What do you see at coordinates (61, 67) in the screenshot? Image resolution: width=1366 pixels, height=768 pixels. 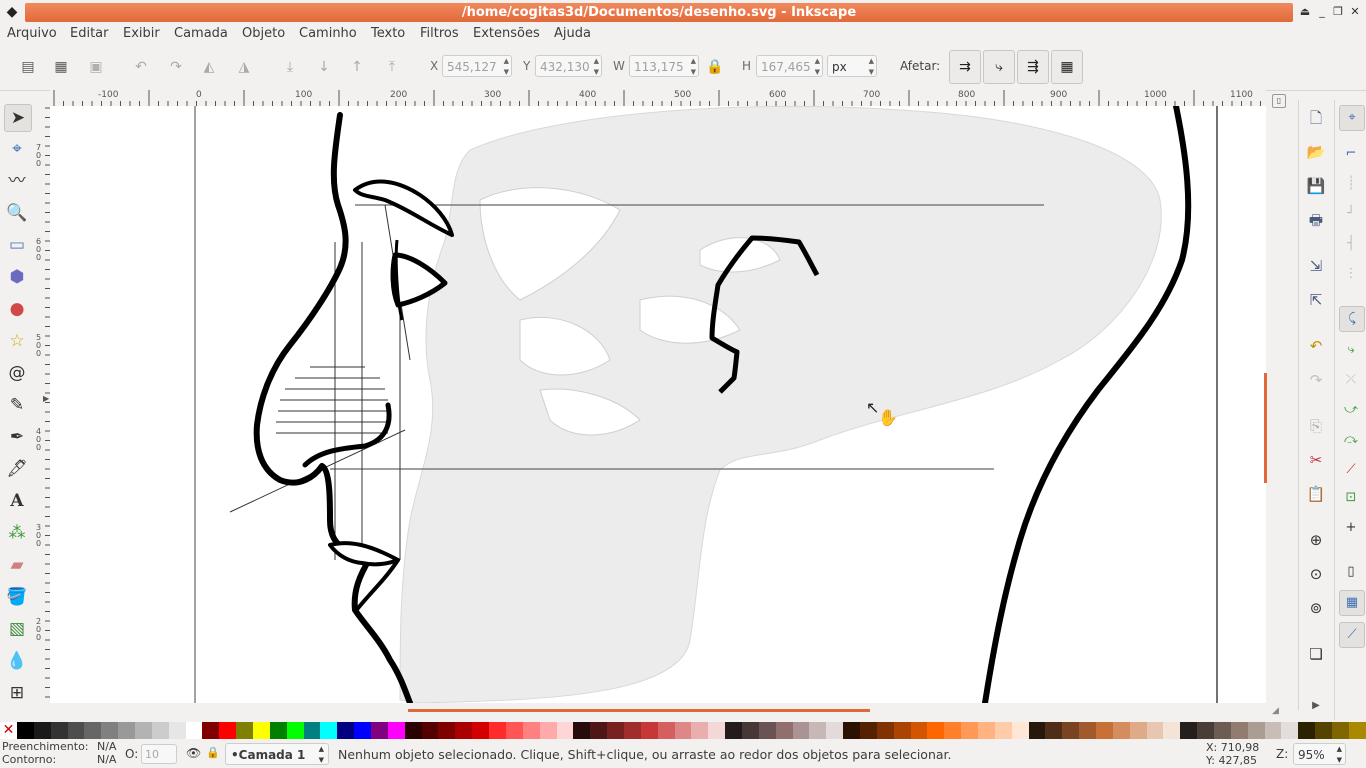 I see `select-all-layers-icon: ▦` at bounding box center [61, 67].